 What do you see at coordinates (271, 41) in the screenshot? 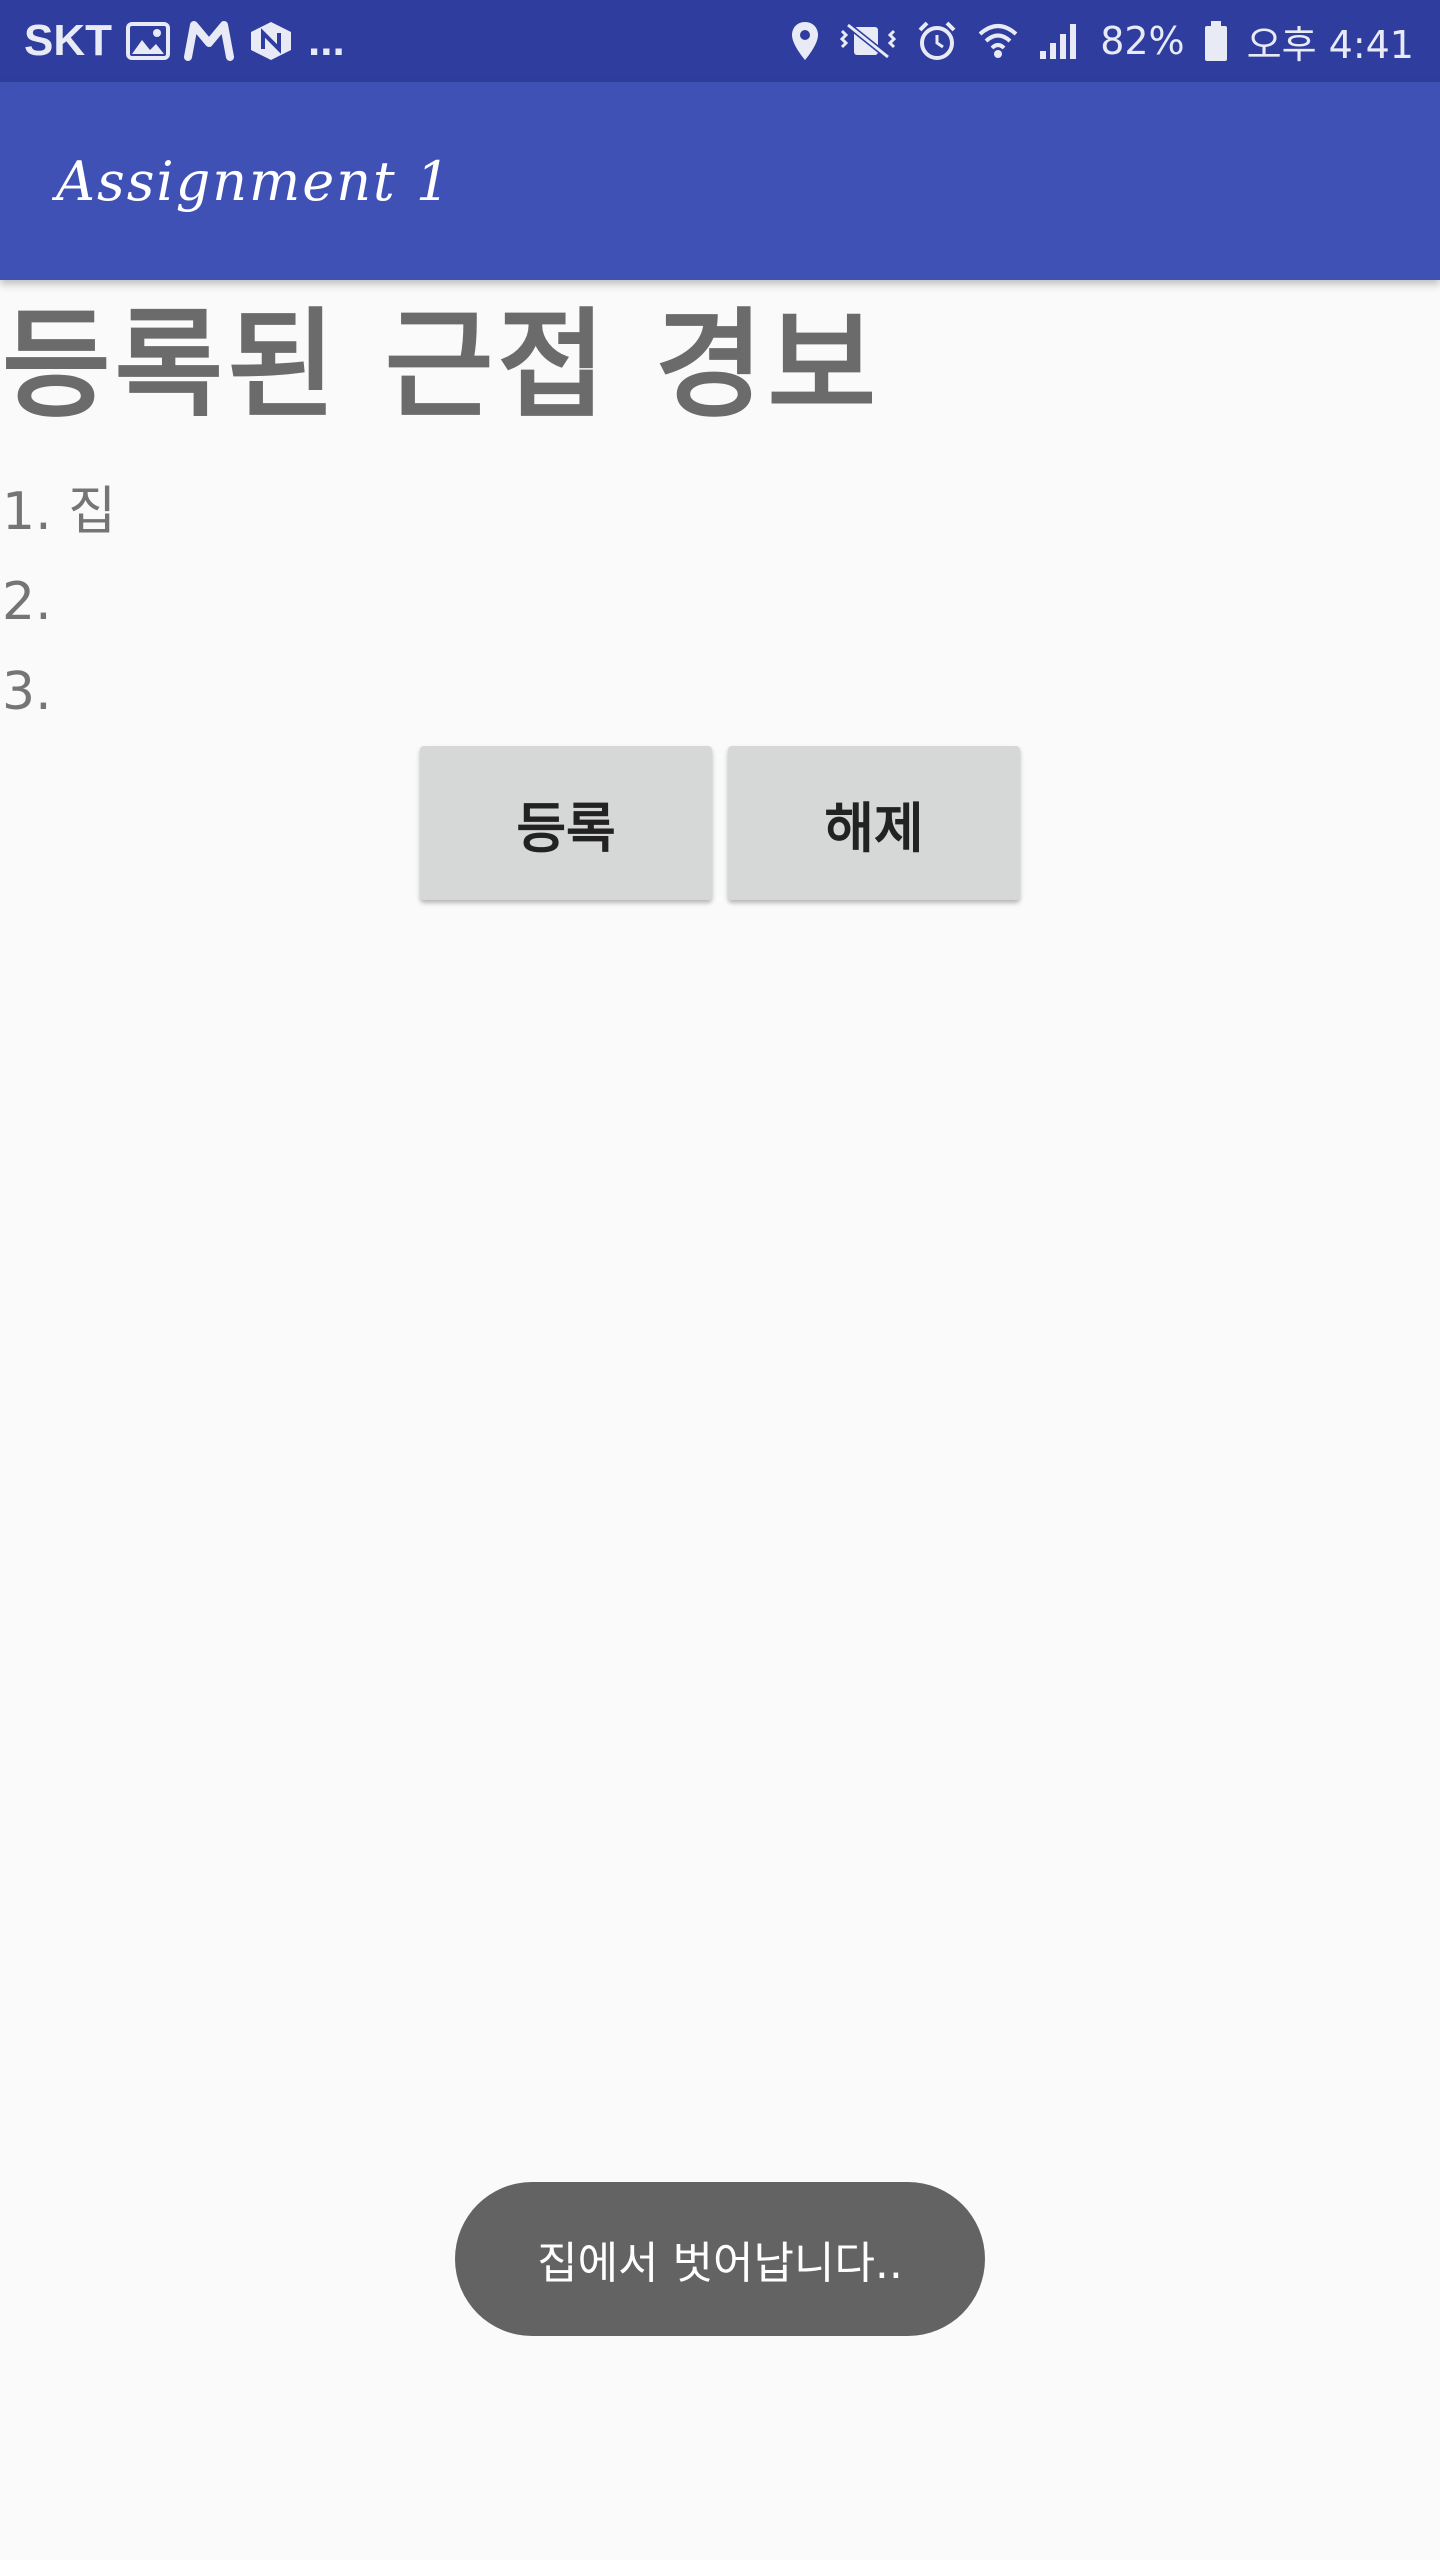
I see `n-app-icon` at bounding box center [271, 41].